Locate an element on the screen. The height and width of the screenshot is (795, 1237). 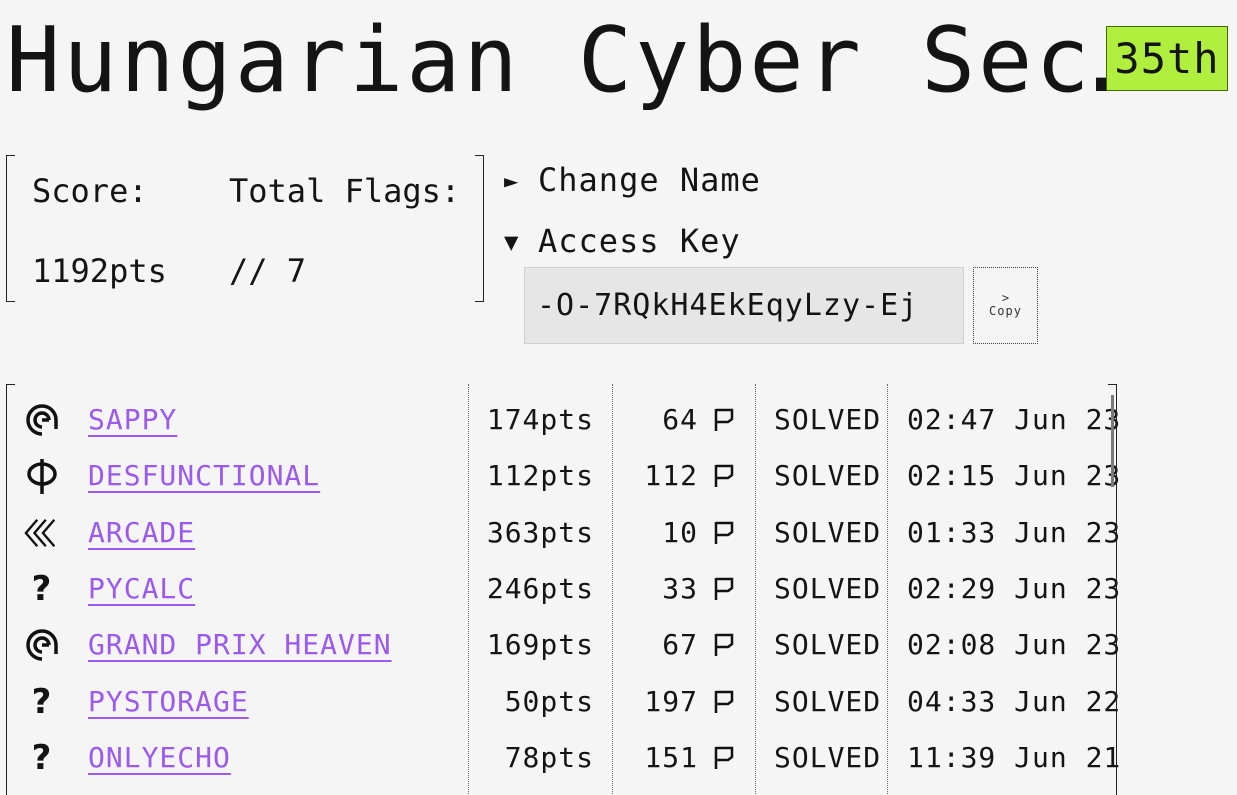
solve-time: 02:08 Jun 23 is located at coordinates (1014, 645).